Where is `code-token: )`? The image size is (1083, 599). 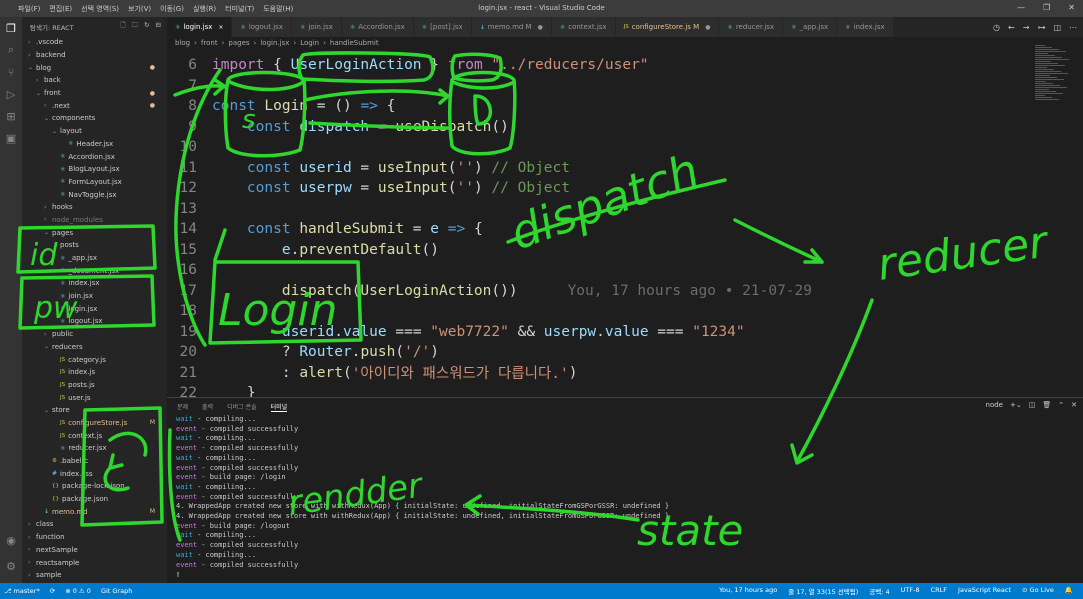 code-token: ) is located at coordinates (482, 168).